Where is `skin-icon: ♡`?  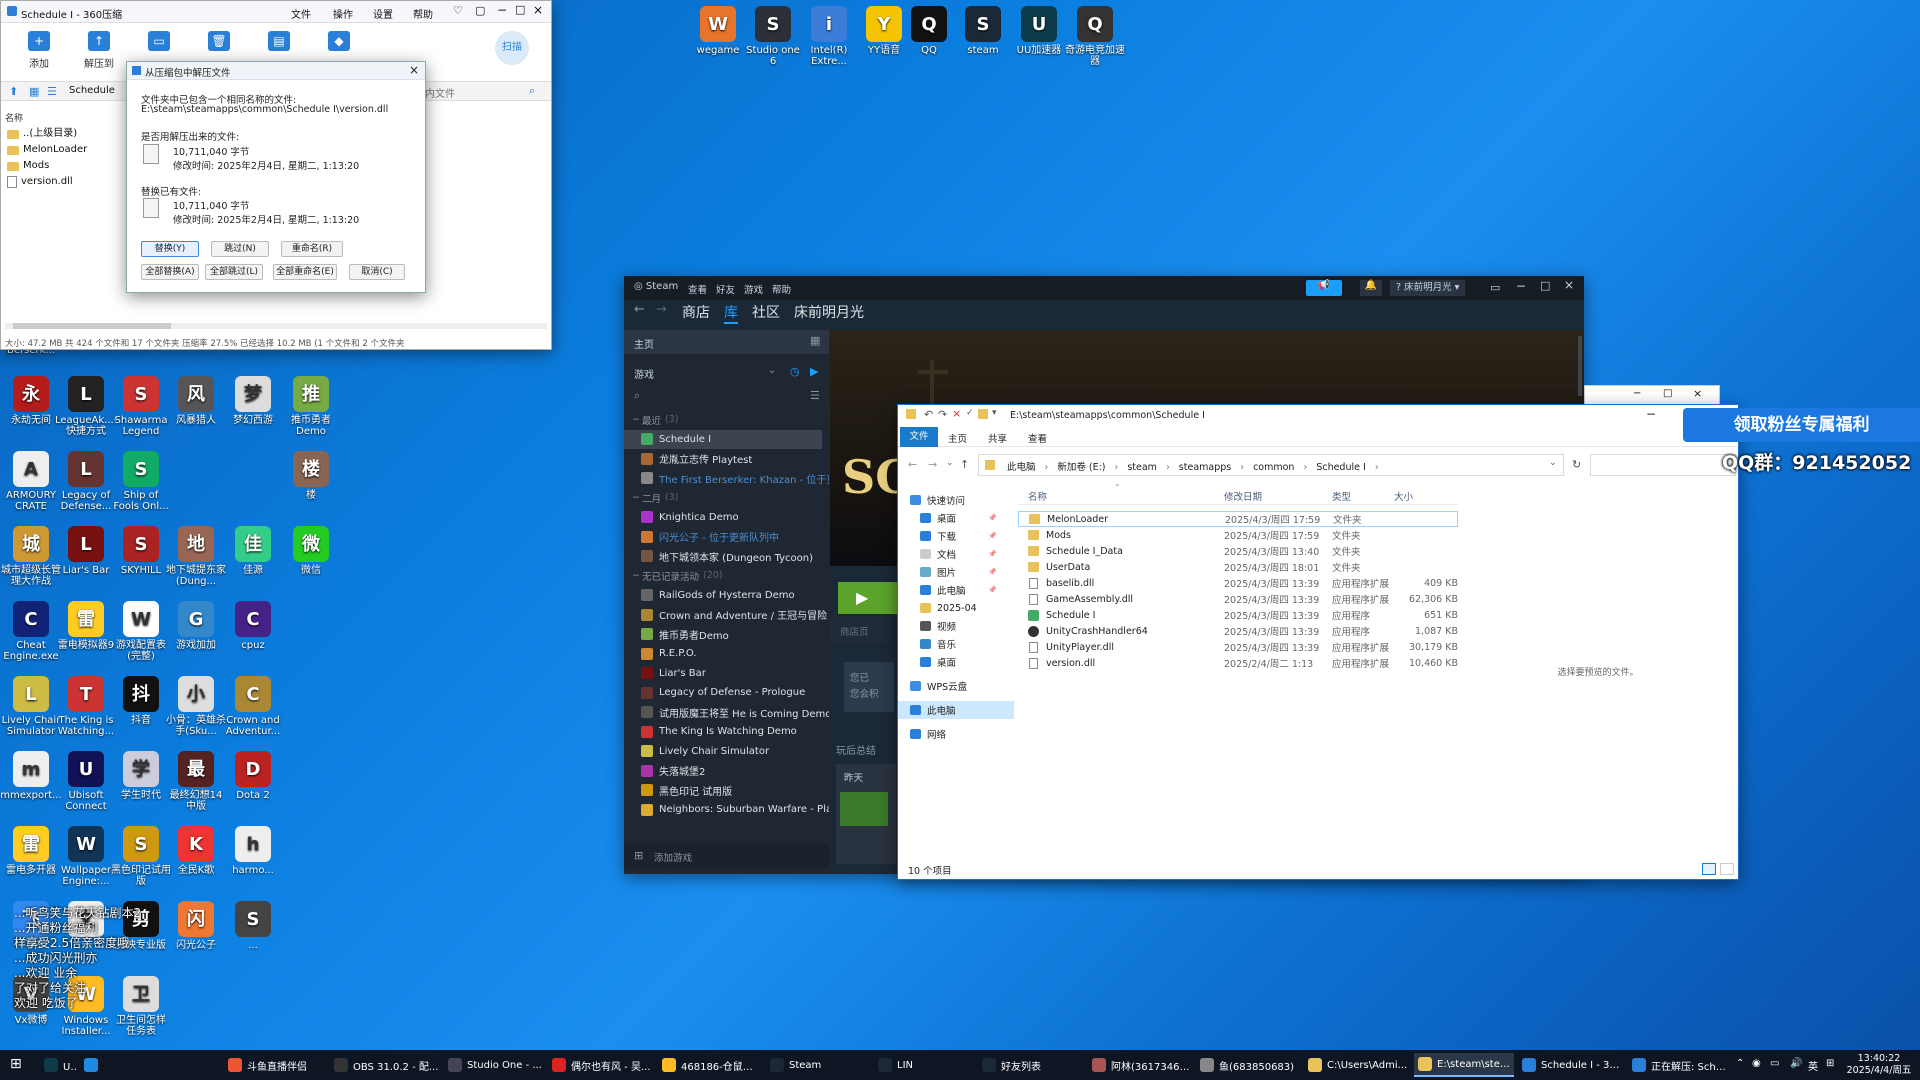
skin-icon: ♡ is located at coordinates (458, 10).